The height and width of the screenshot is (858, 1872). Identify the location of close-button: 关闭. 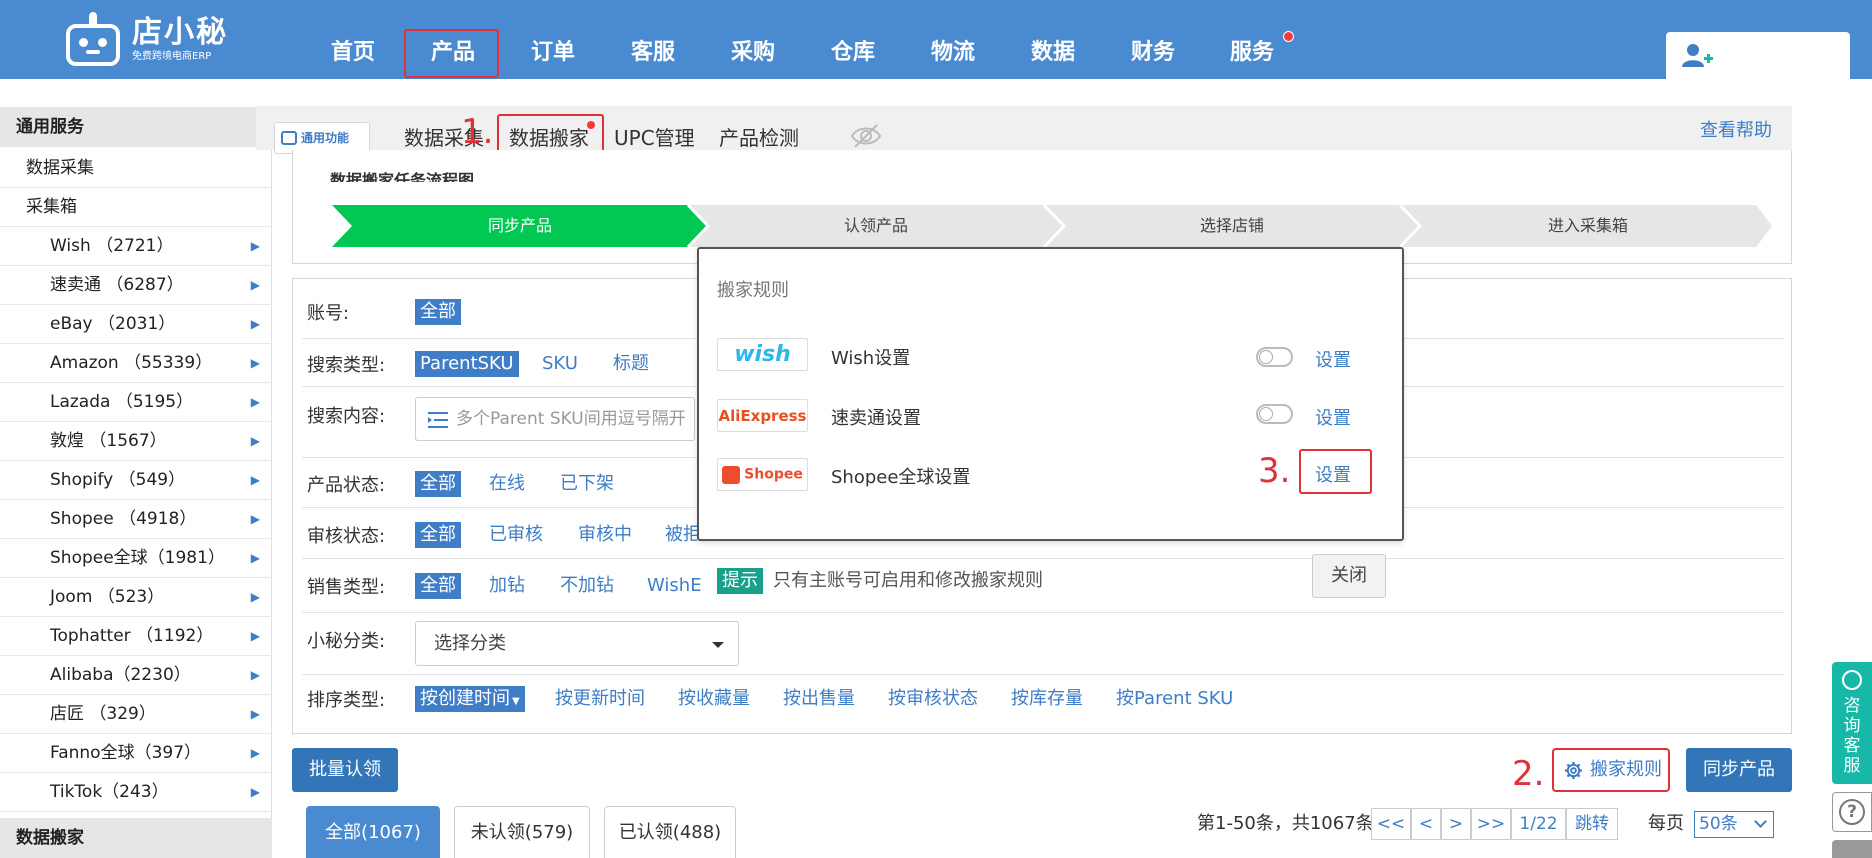
(1349, 576).